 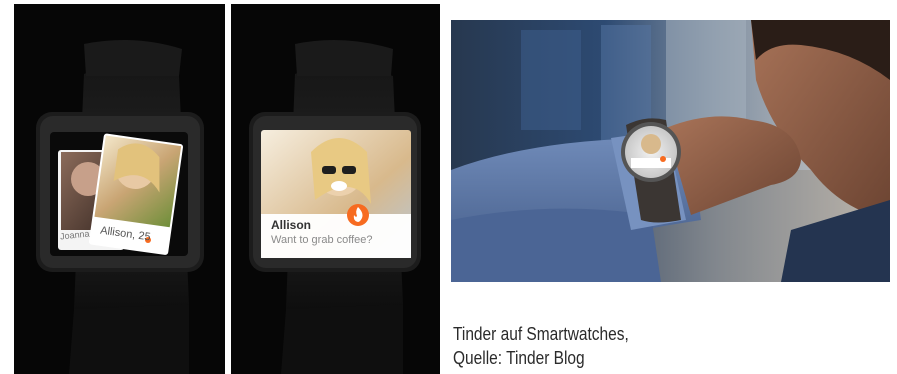 What do you see at coordinates (651, 152) in the screenshot?
I see `round-watch` at bounding box center [651, 152].